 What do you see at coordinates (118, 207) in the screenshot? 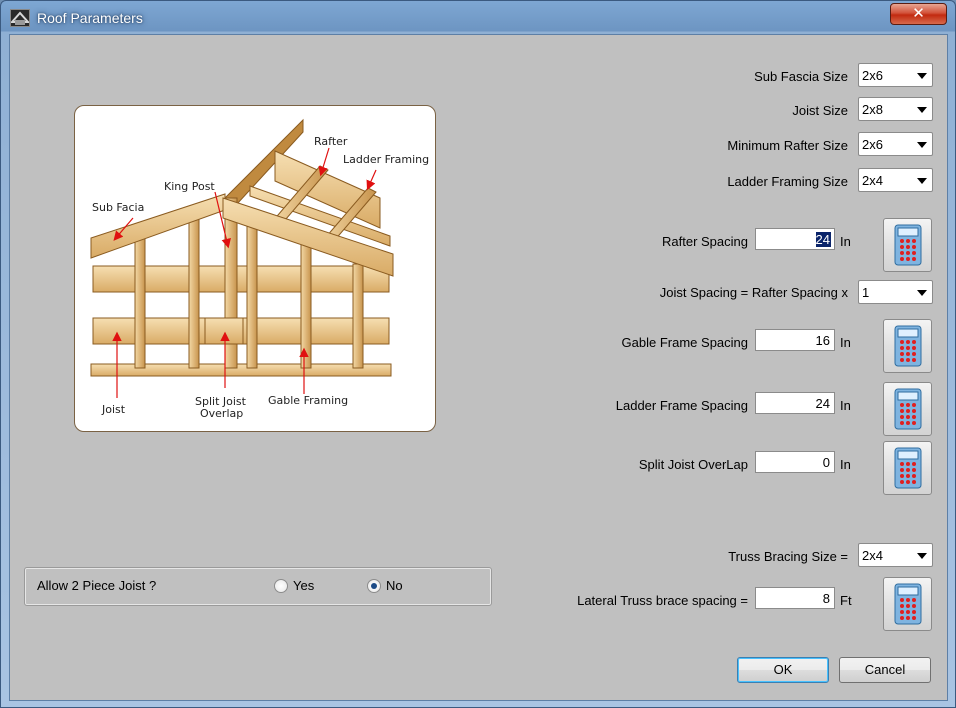
I see `label-sub-facia: Sub Facia` at bounding box center [118, 207].